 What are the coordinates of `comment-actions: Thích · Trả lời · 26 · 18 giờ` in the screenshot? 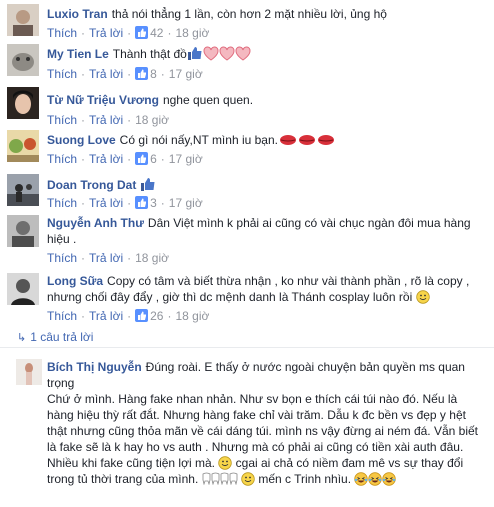 It's located at (128, 316).